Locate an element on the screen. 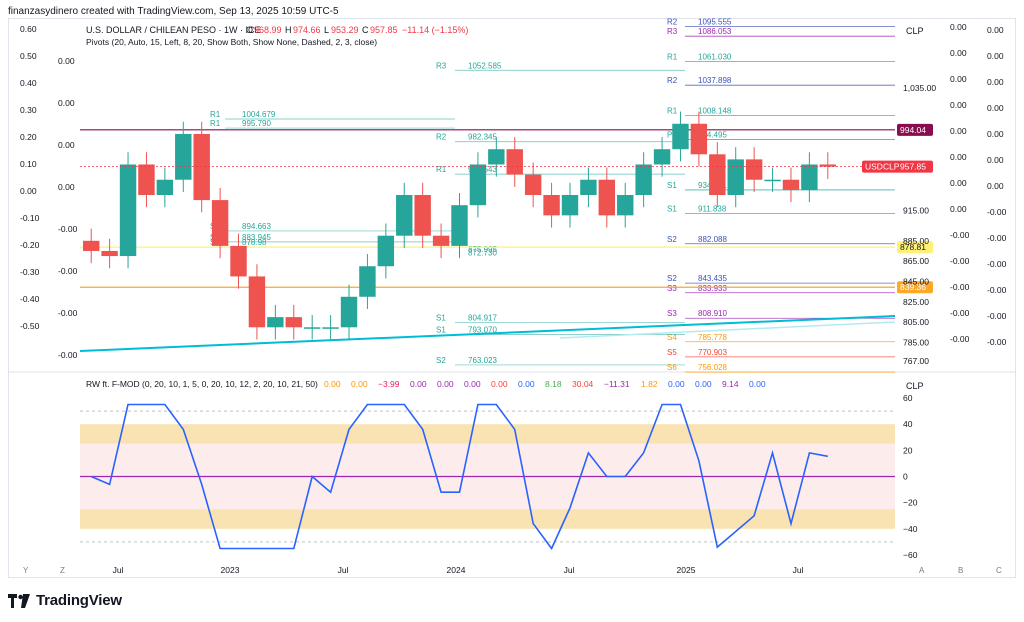 This screenshot has width=1024, height=622. indicator-currency: CLP is located at coordinates (915, 386).